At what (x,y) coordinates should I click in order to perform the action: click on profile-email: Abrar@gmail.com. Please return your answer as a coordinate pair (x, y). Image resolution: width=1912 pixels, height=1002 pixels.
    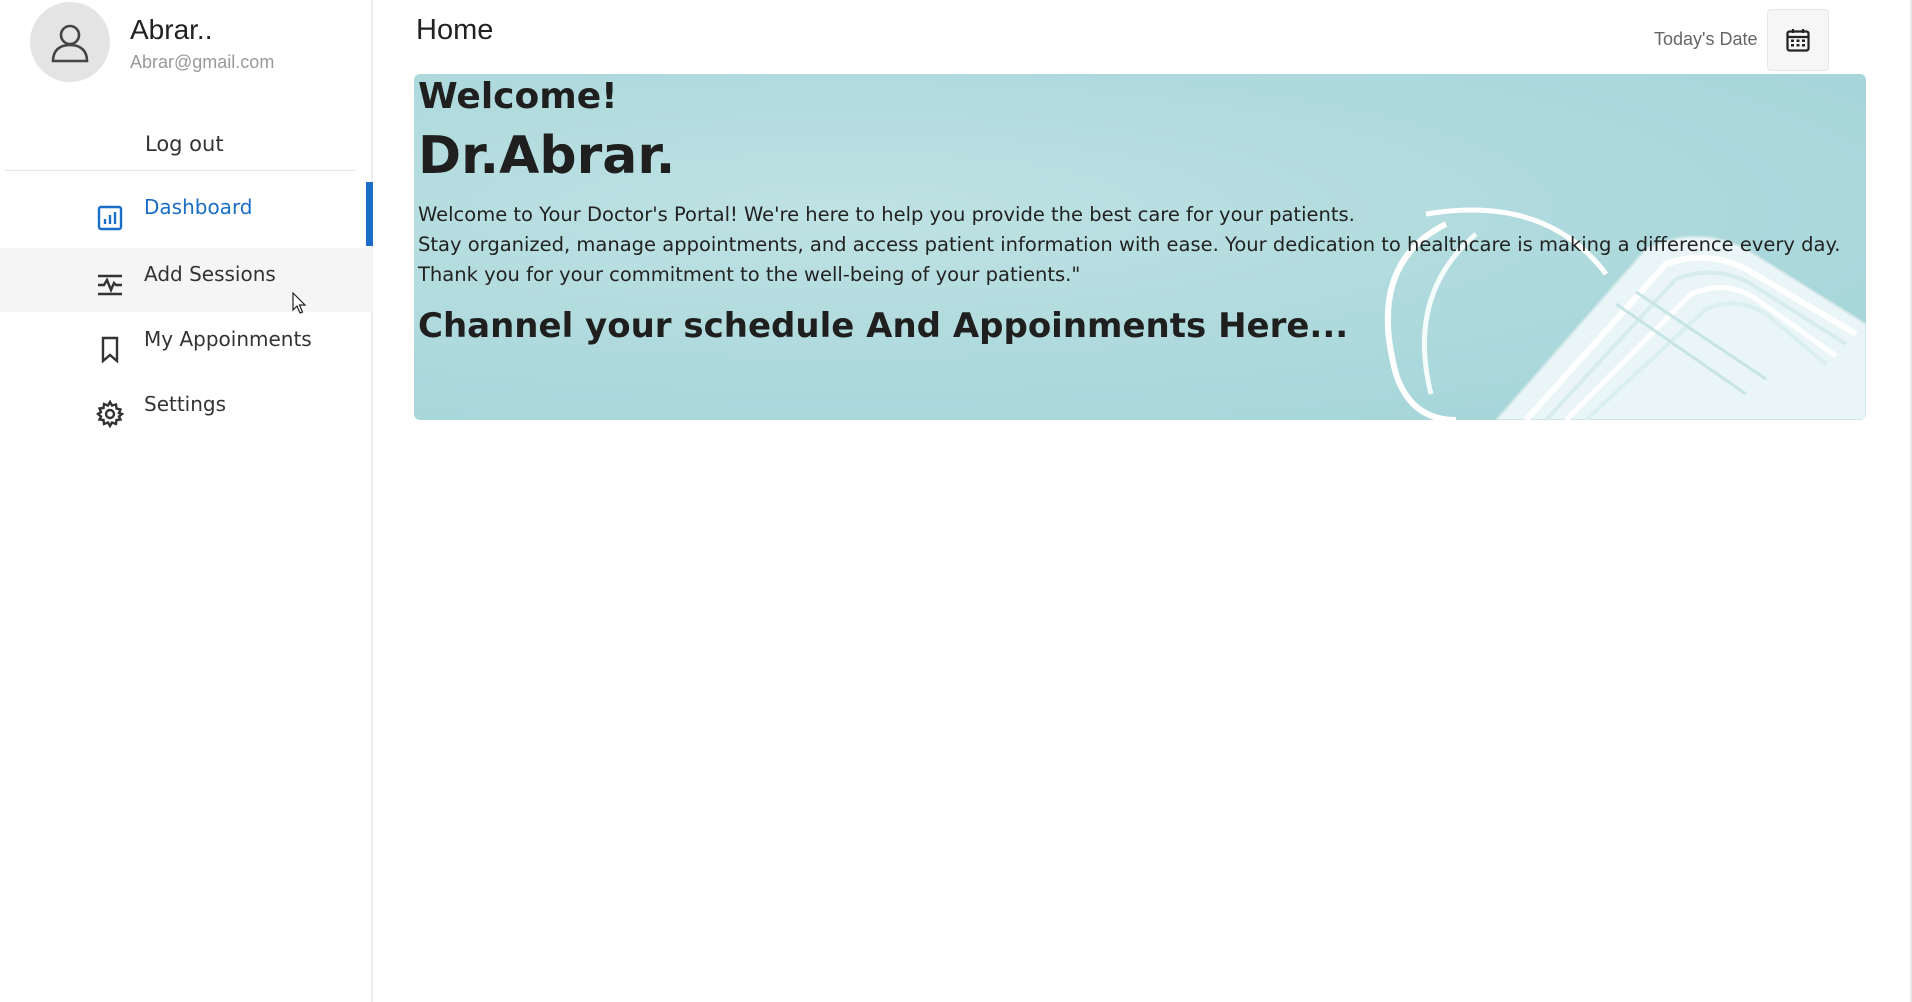
    Looking at the image, I should click on (202, 62).